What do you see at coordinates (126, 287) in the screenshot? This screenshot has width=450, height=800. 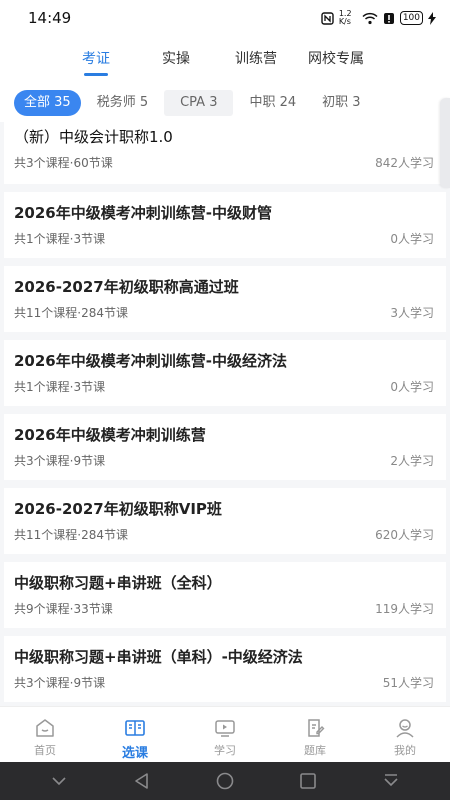 I see `course-title: 2026-2027年初级职称高通过班` at bounding box center [126, 287].